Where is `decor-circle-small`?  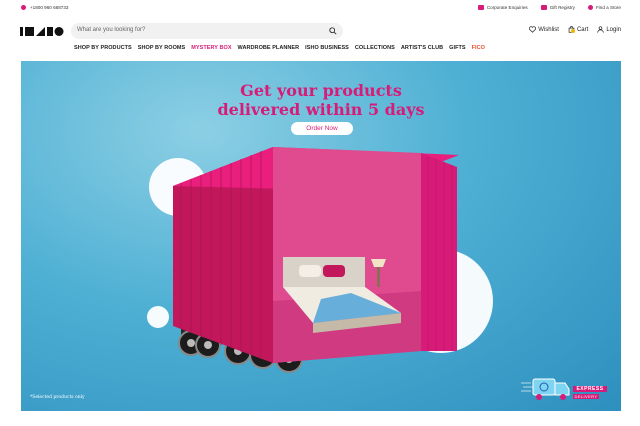 decor-circle-small is located at coordinates (158, 317).